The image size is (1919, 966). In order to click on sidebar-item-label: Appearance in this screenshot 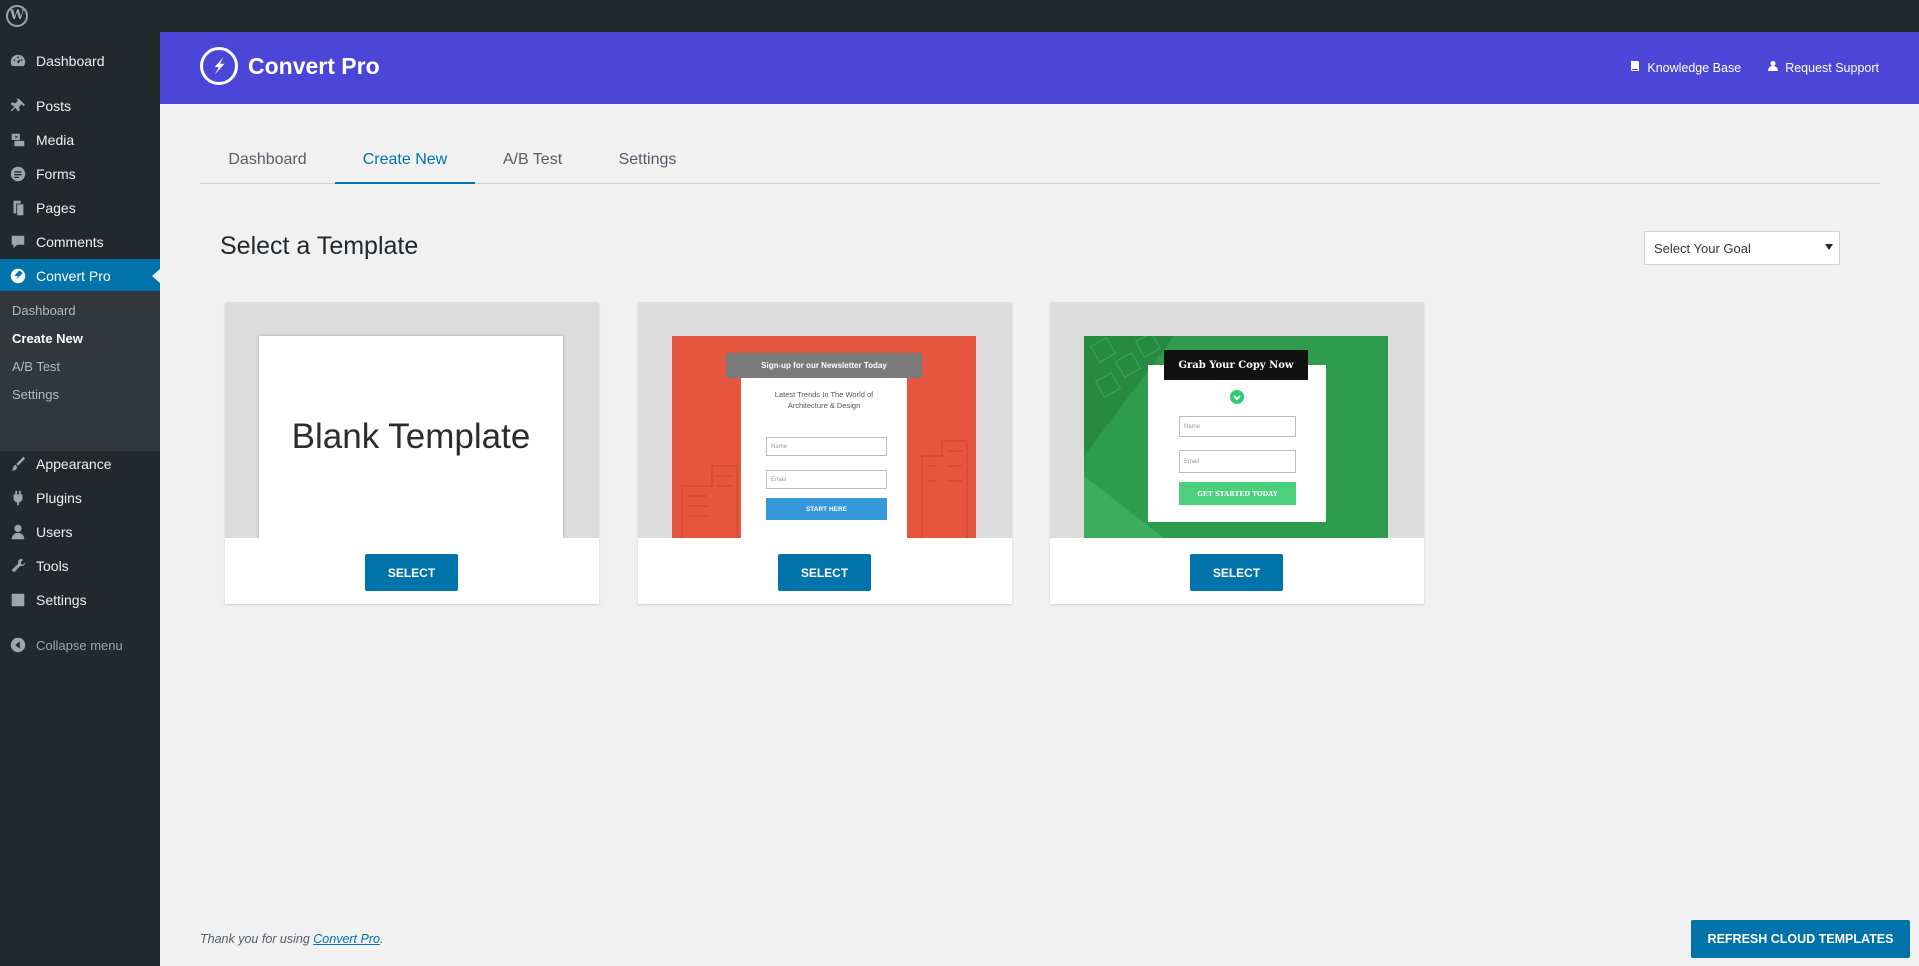, I will do `click(74, 464)`.